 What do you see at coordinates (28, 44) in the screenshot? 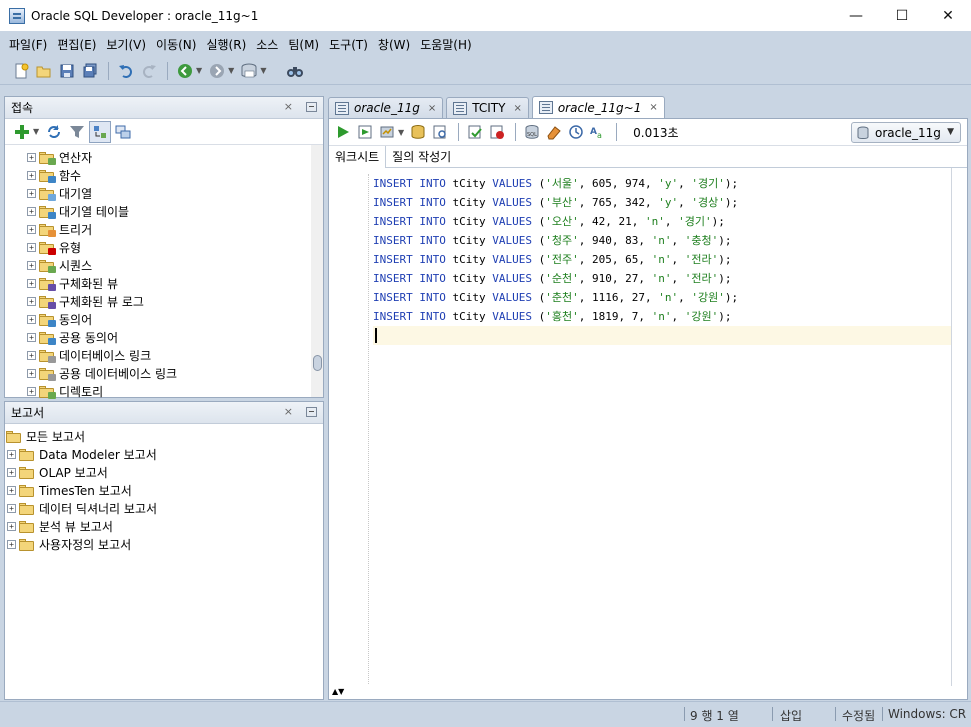
I see `menu-file: 파일(F)` at bounding box center [28, 44].